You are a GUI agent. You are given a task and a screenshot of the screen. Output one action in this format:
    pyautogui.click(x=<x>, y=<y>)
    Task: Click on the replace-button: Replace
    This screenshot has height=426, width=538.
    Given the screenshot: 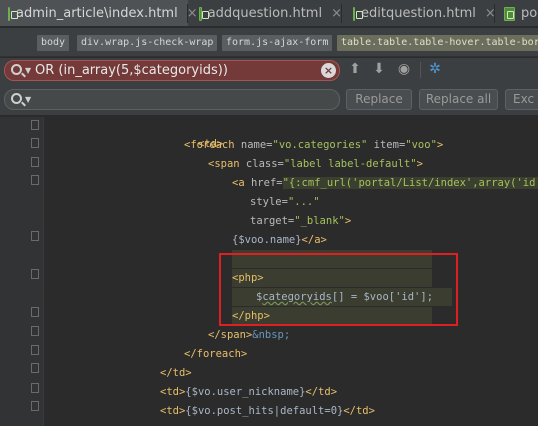 What is the action you would take?
    pyautogui.click(x=379, y=99)
    